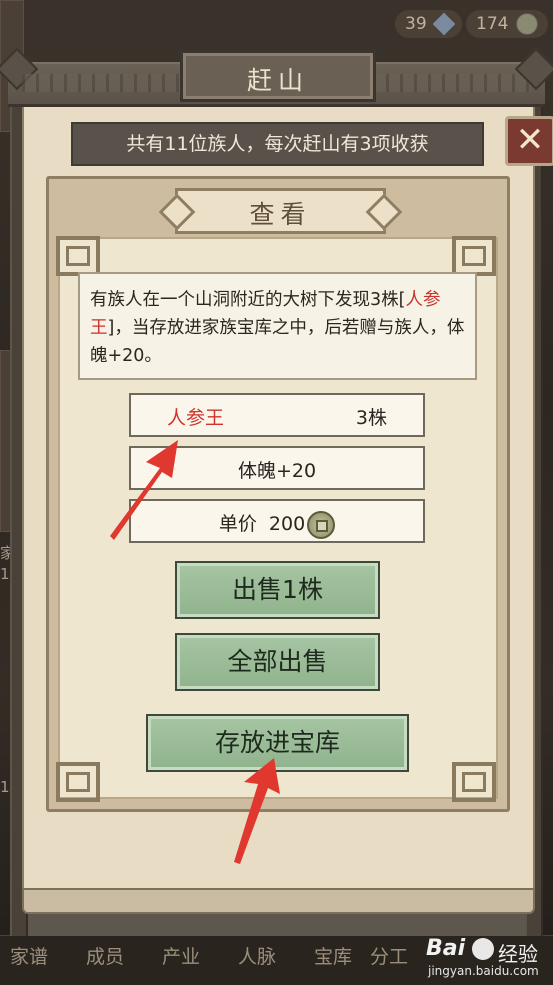 Image resolution: width=553 pixels, height=985 pixels. What do you see at coordinates (278, 901) in the screenshot?
I see `scroll-rod` at bounding box center [278, 901].